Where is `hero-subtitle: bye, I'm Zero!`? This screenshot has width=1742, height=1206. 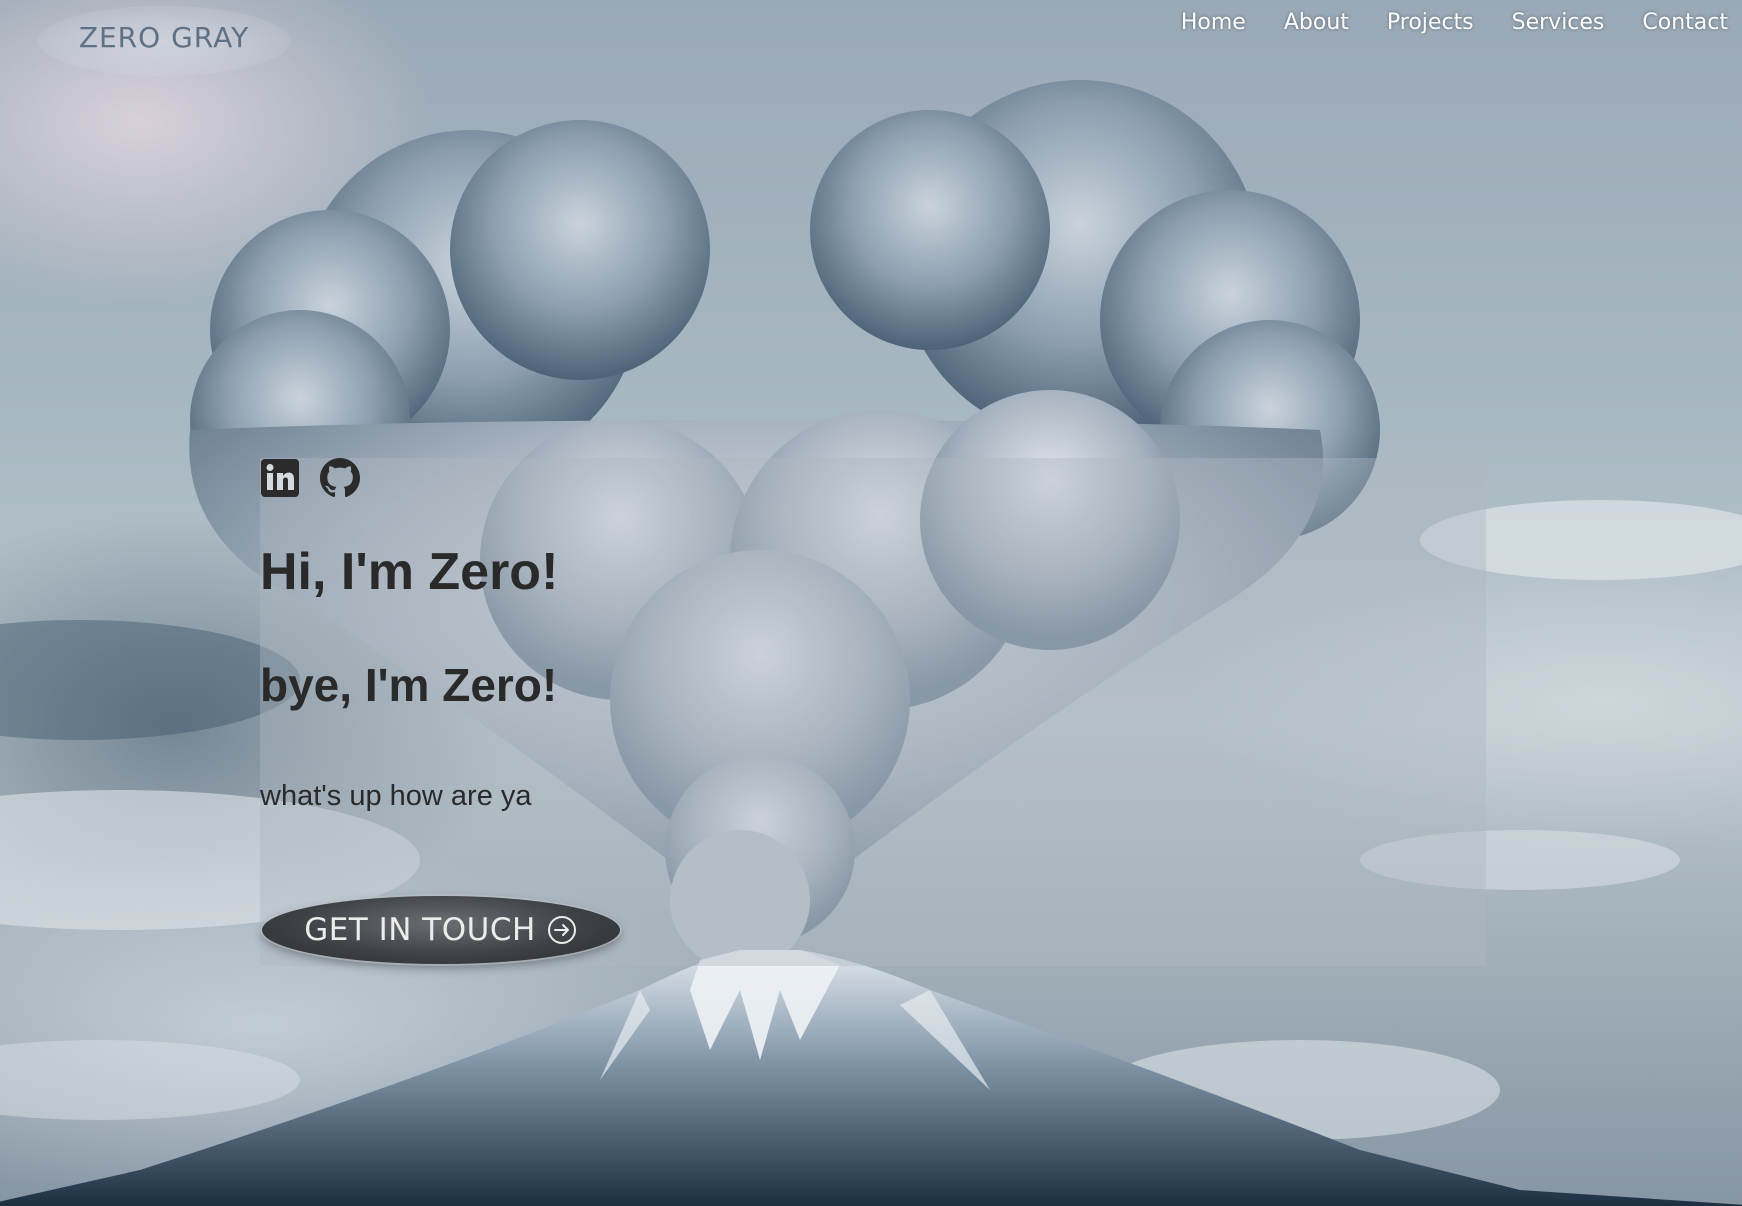
hero-subtitle: bye, I'm Zero! is located at coordinates (409, 685).